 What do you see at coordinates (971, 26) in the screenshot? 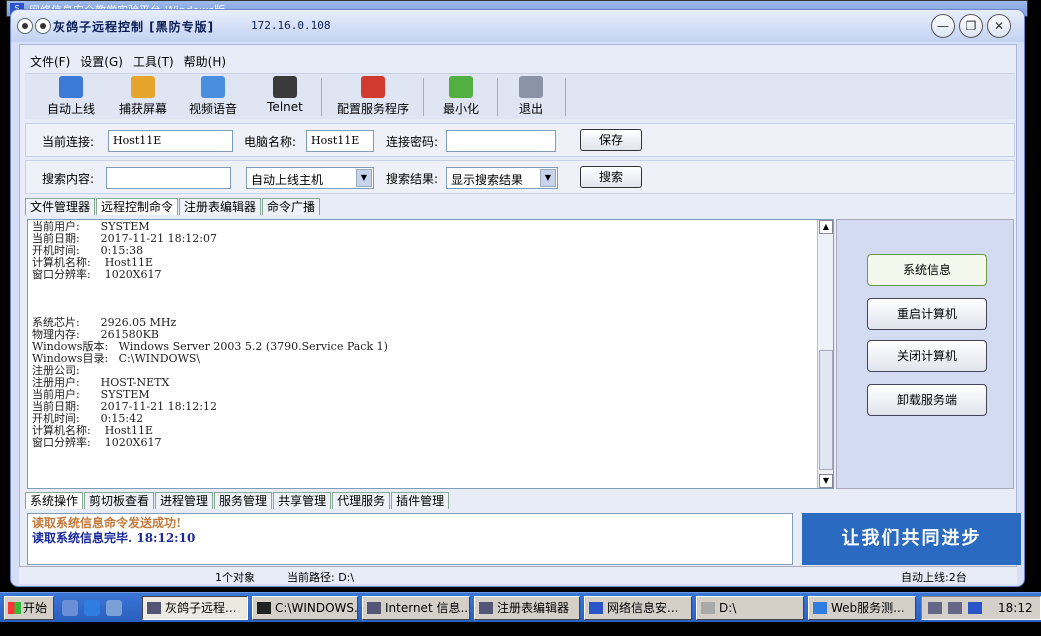
I see `maximize-button: ❐` at bounding box center [971, 26].